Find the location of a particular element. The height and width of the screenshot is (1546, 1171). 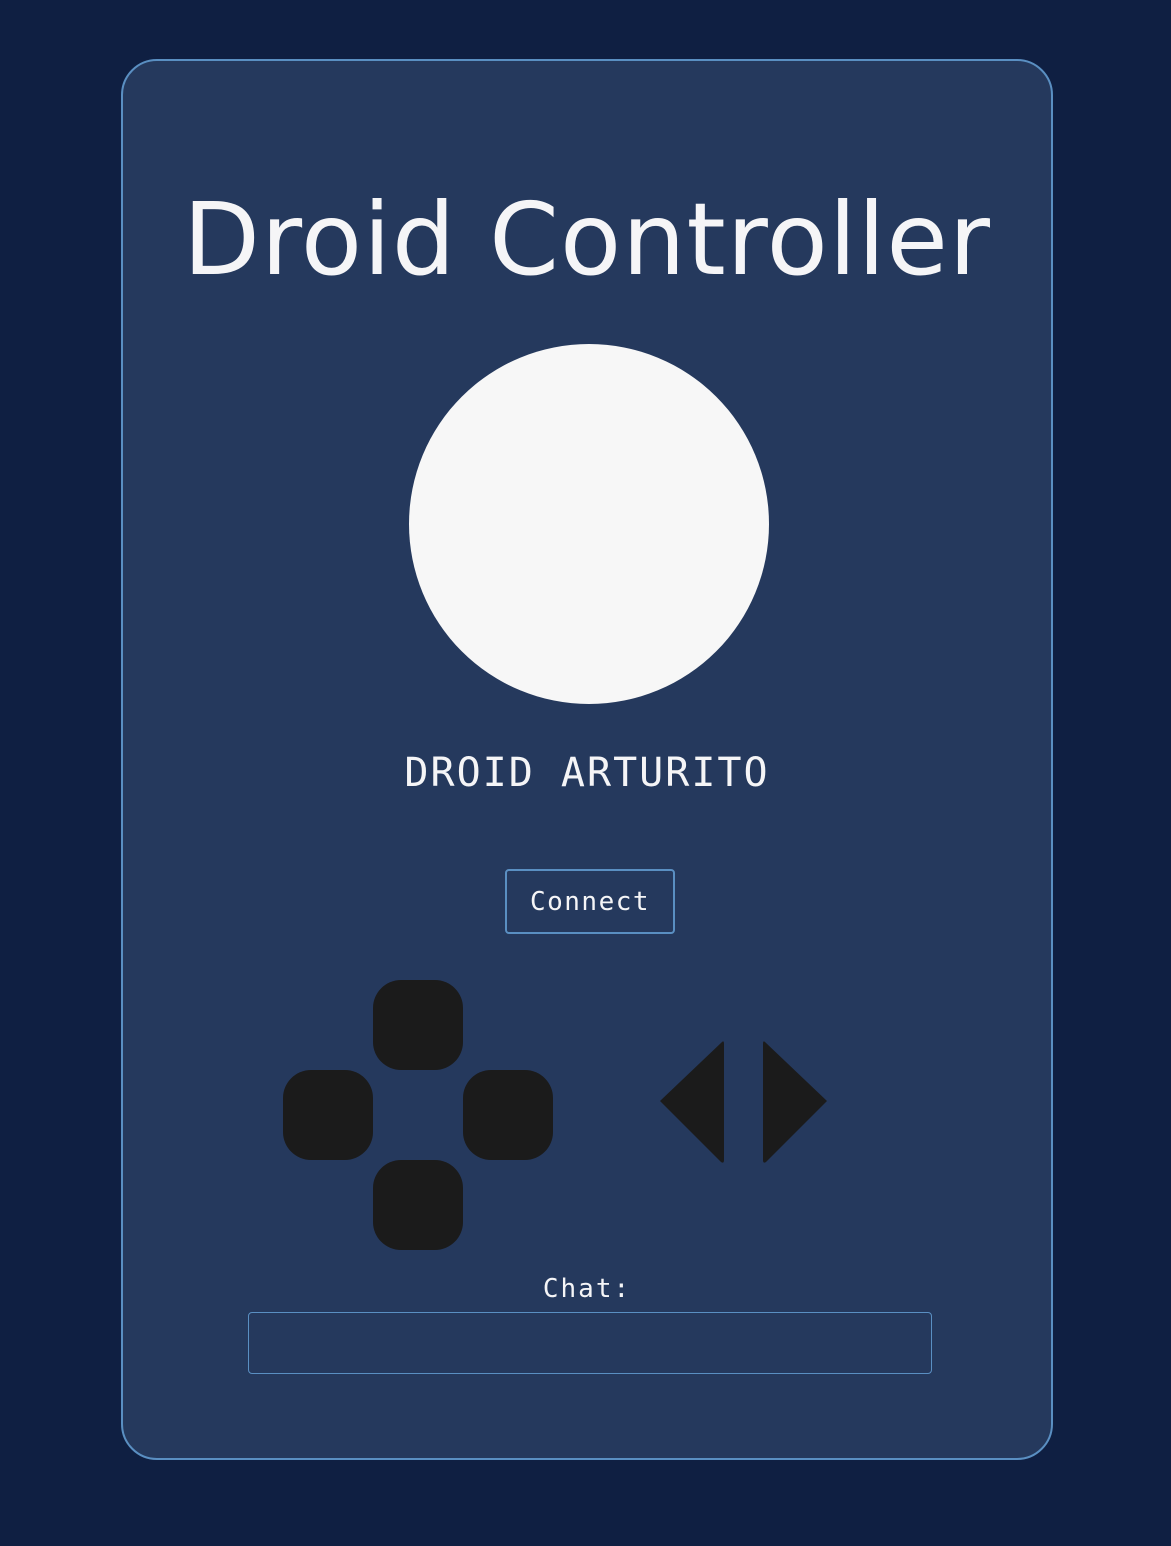

chat-input is located at coordinates (590, 1343).